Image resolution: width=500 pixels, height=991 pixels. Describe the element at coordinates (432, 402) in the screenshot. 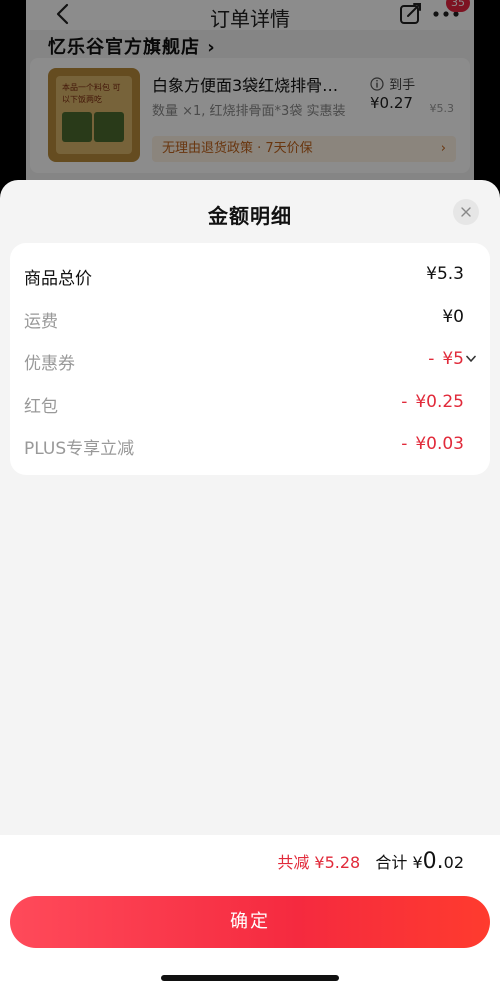

I see `row-value: - ¥0.25` at that location.